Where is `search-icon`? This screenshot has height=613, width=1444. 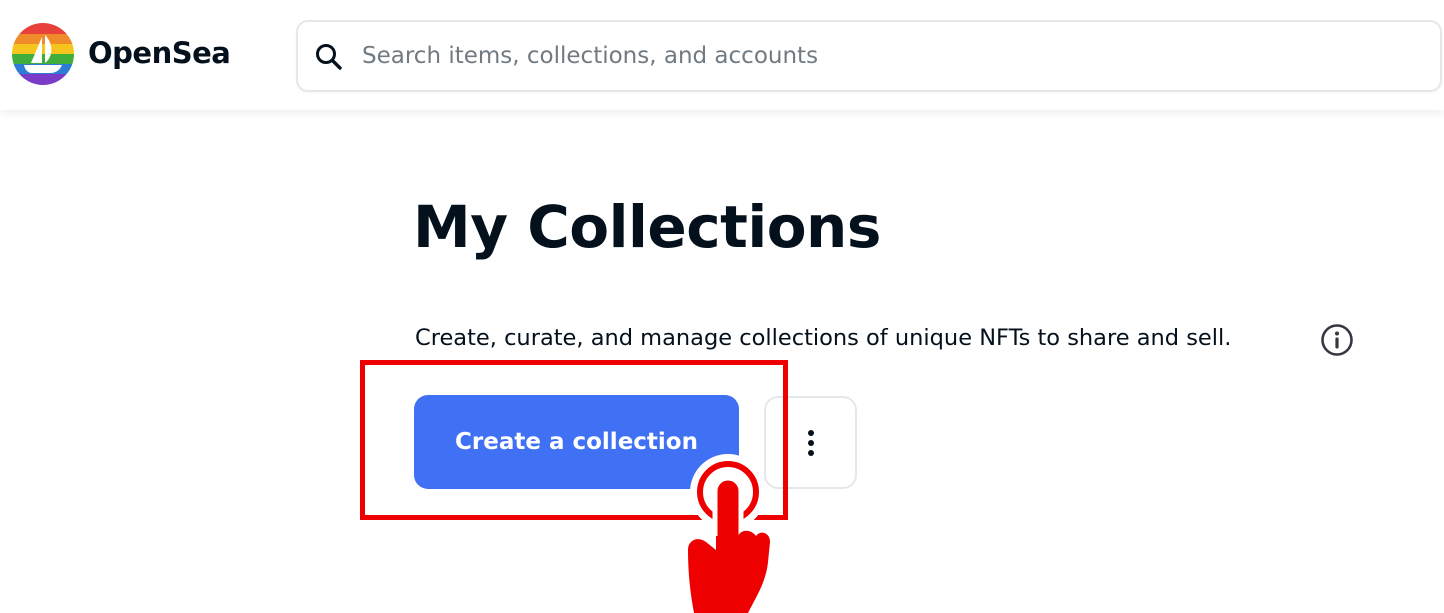
search-icon is located at coordinates (329, 57).